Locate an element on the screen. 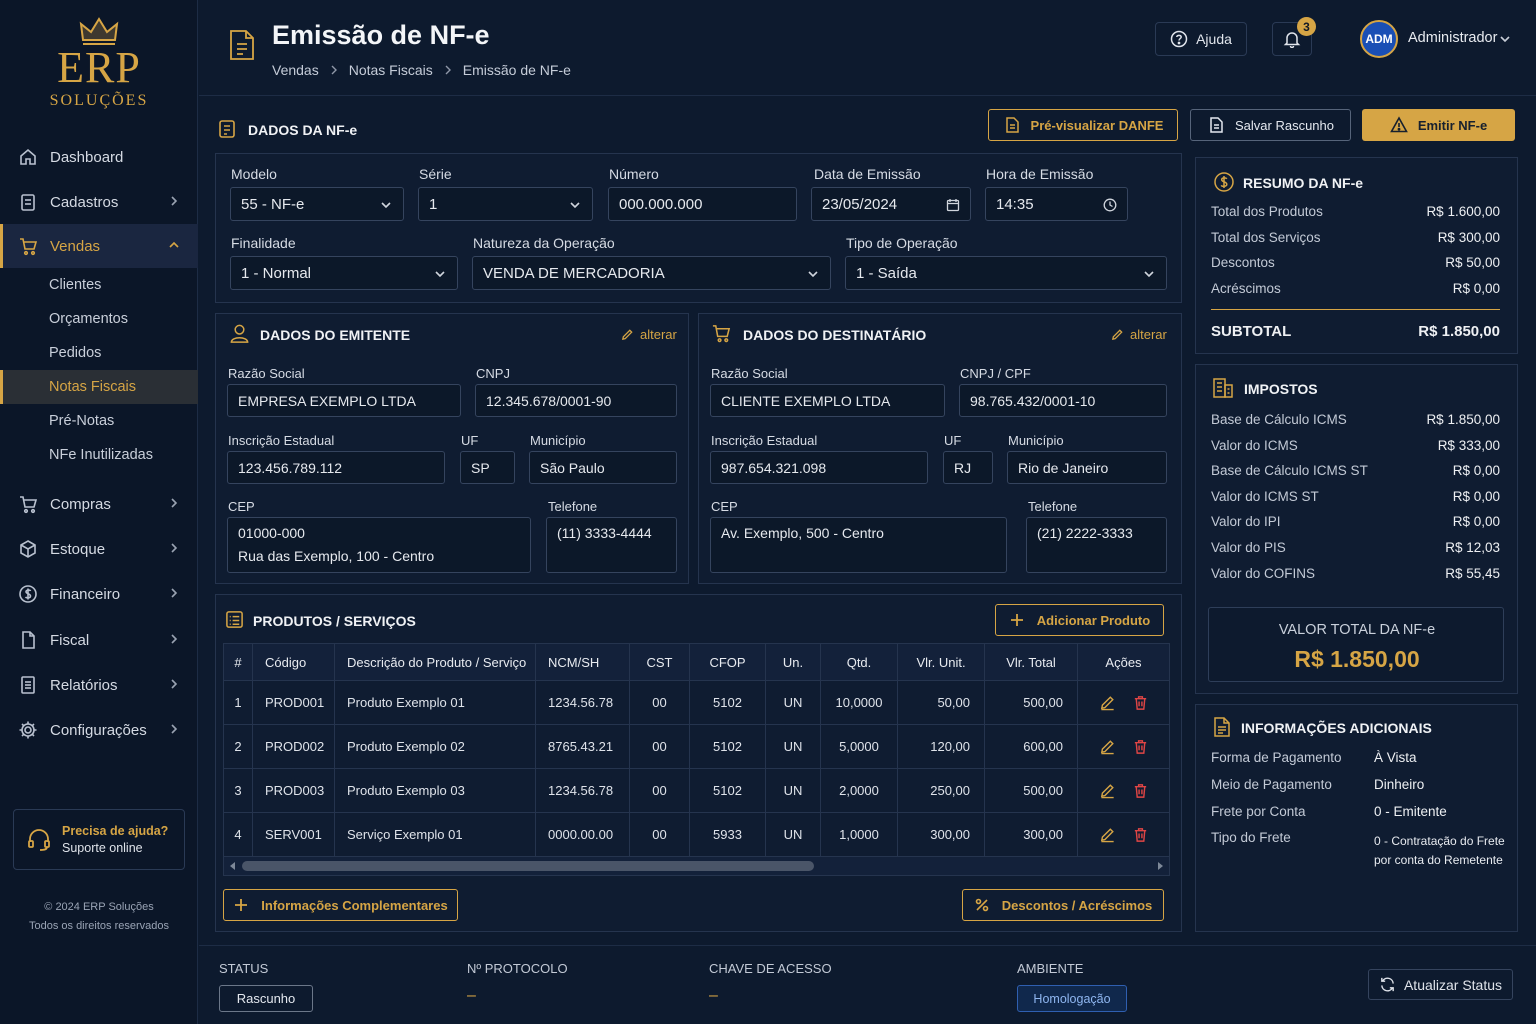 Image resolution: width=1536 pixels, height=1024 pixels. destinatario-razao-input: CLIENTE EXEMPLO LTDA is located at coordinates (827, 400).